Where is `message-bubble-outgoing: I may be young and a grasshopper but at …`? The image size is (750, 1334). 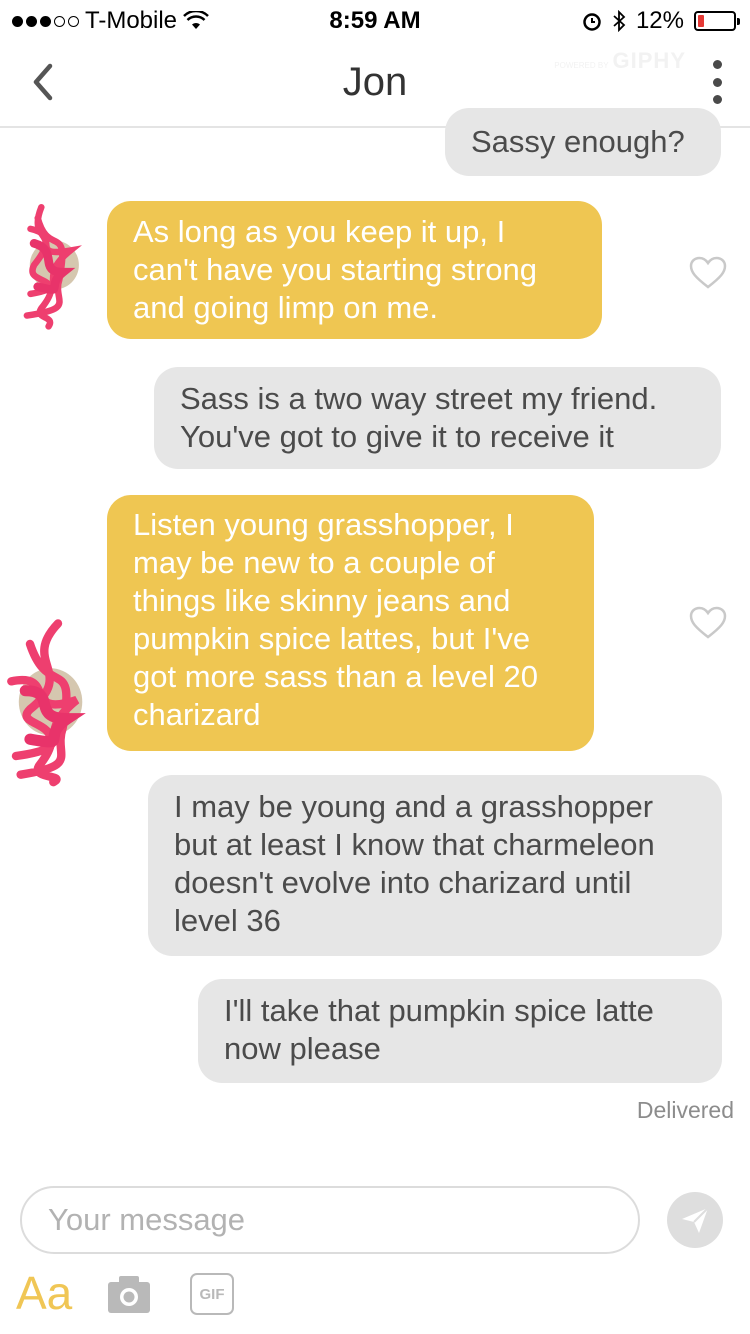
message-bubble-outgoing: I may be young and a grasshopper but at … is located at coordinates (435, 865).